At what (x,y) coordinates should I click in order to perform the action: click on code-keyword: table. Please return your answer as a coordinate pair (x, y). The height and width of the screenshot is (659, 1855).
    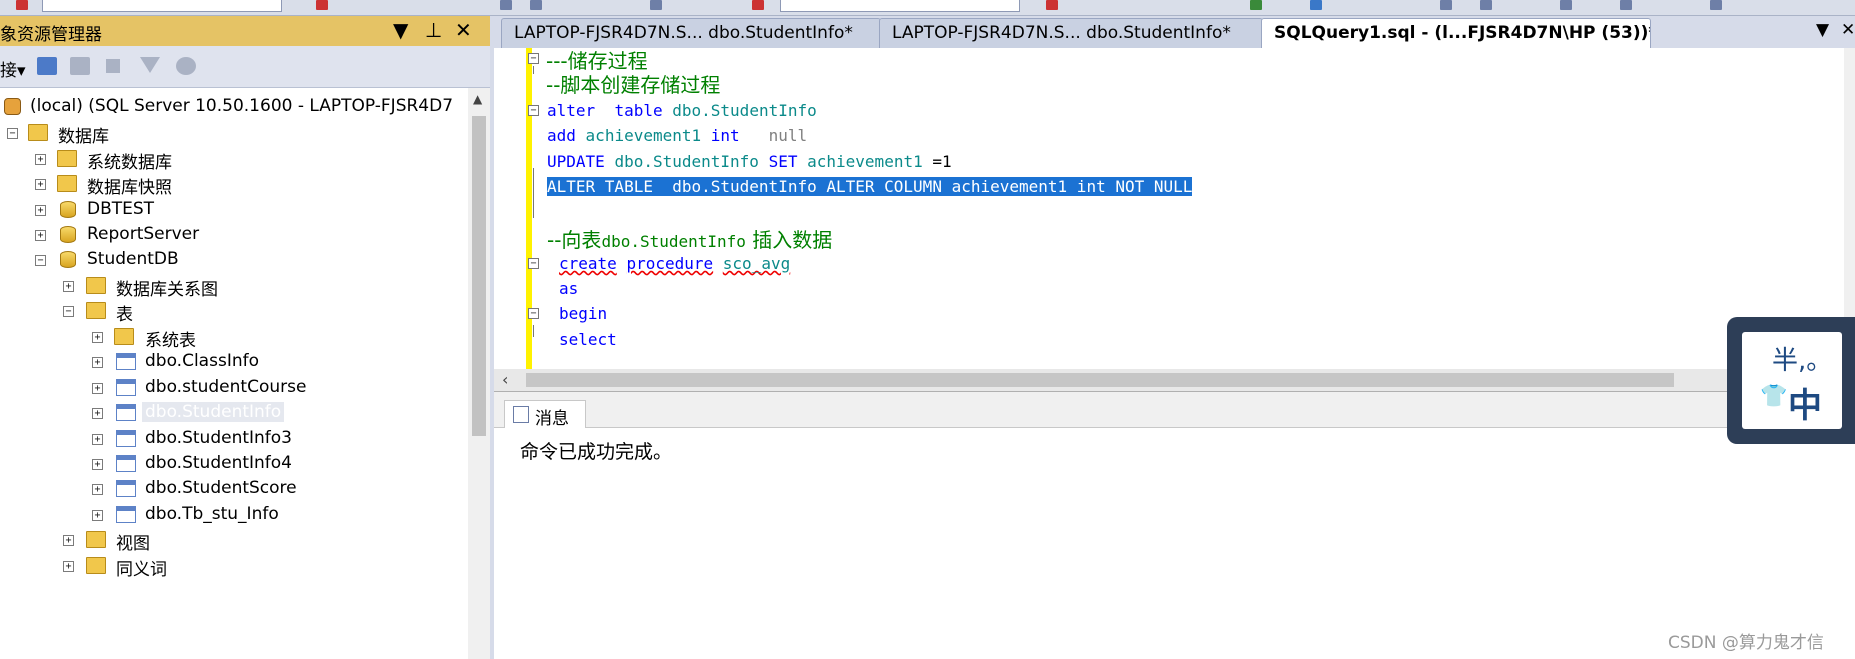
    Looking at the image, I should click on (638, 110).